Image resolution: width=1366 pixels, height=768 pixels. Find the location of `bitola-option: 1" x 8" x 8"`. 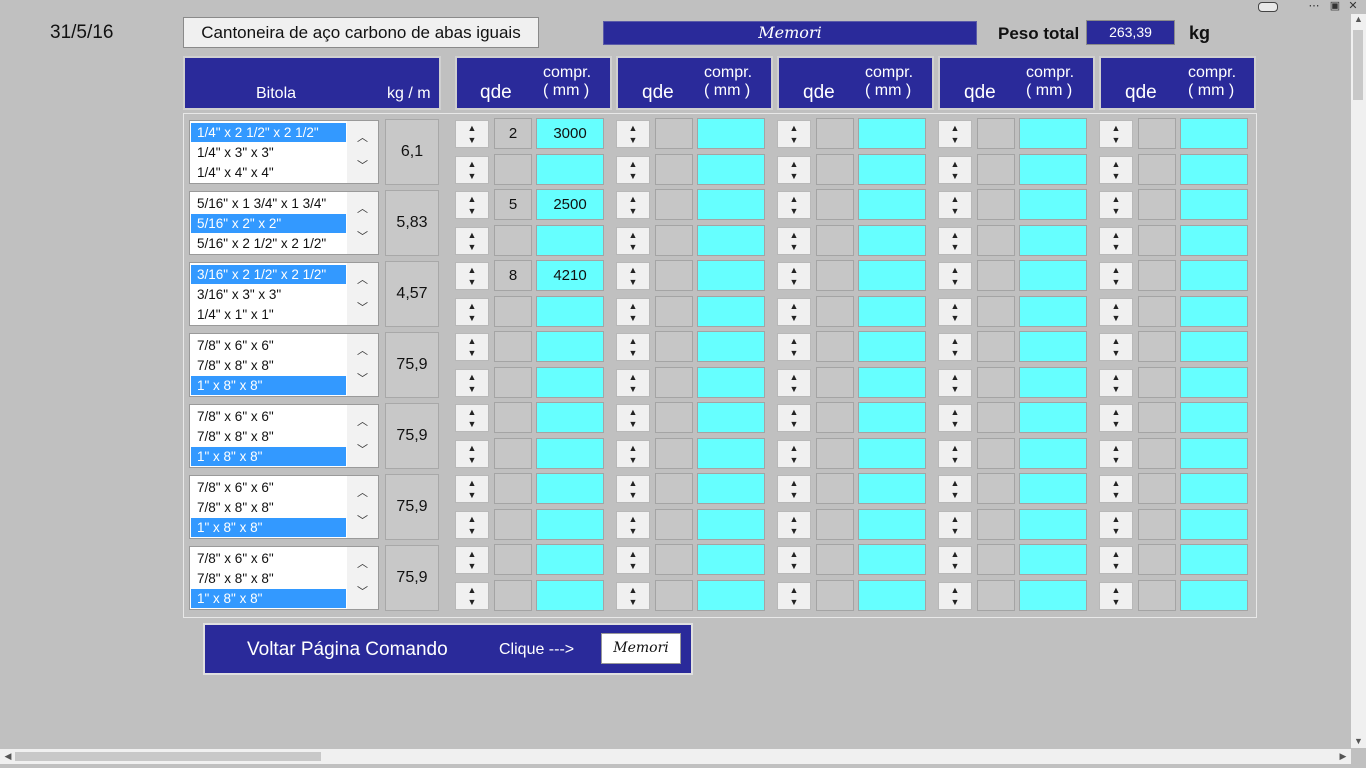

bitola-option: 1" x 8" x 8" is located at coordinates (268, 456).